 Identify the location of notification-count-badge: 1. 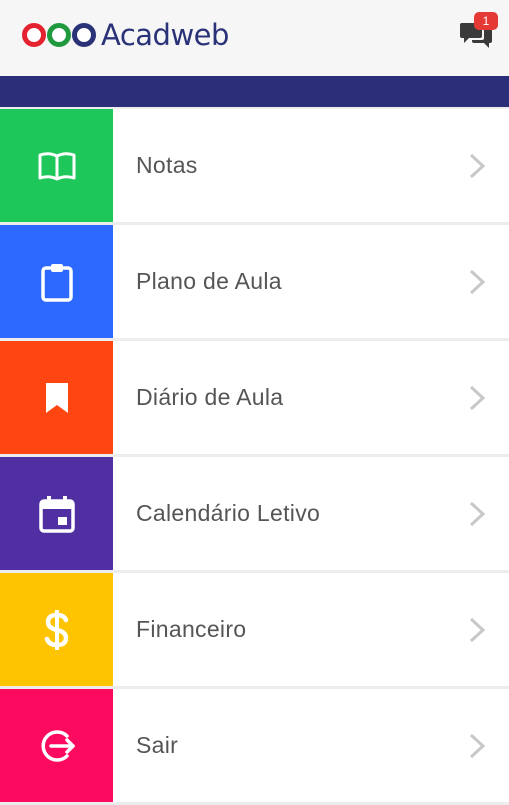
(486, 21).